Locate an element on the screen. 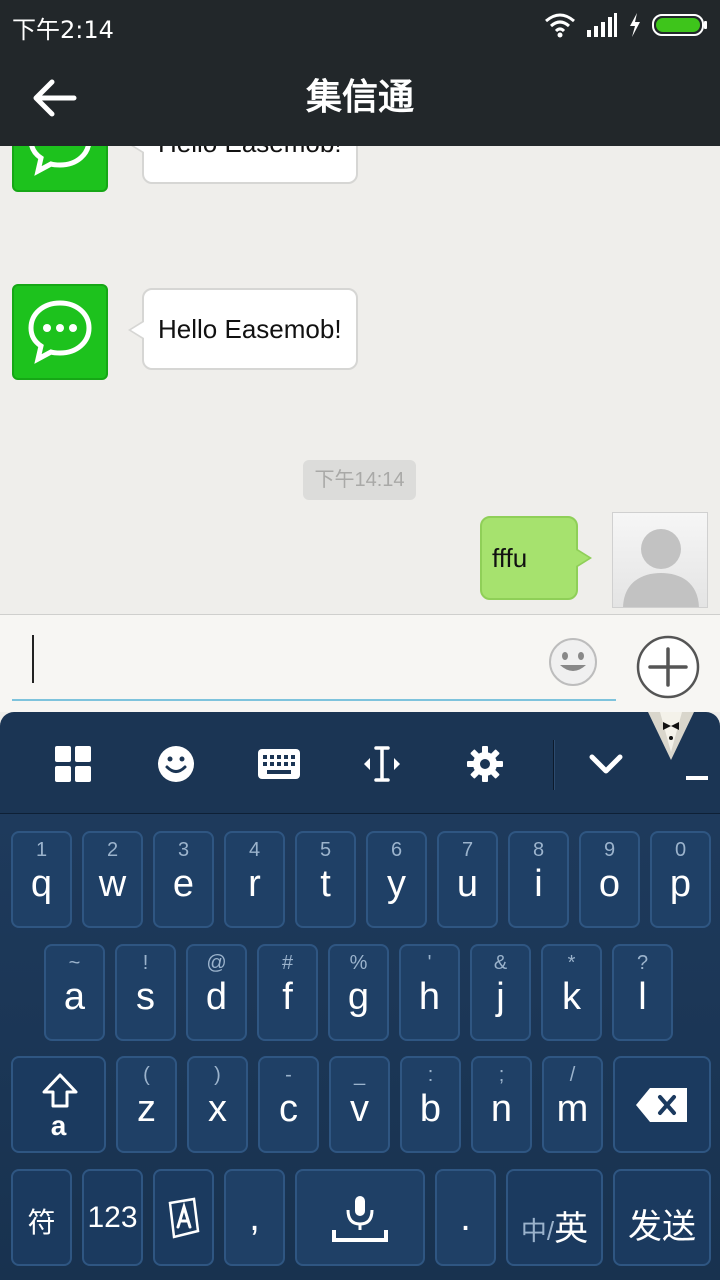 The height and width of the screenshot is (1280, 720). shift-key: a is located at coordinates (58, 1104).